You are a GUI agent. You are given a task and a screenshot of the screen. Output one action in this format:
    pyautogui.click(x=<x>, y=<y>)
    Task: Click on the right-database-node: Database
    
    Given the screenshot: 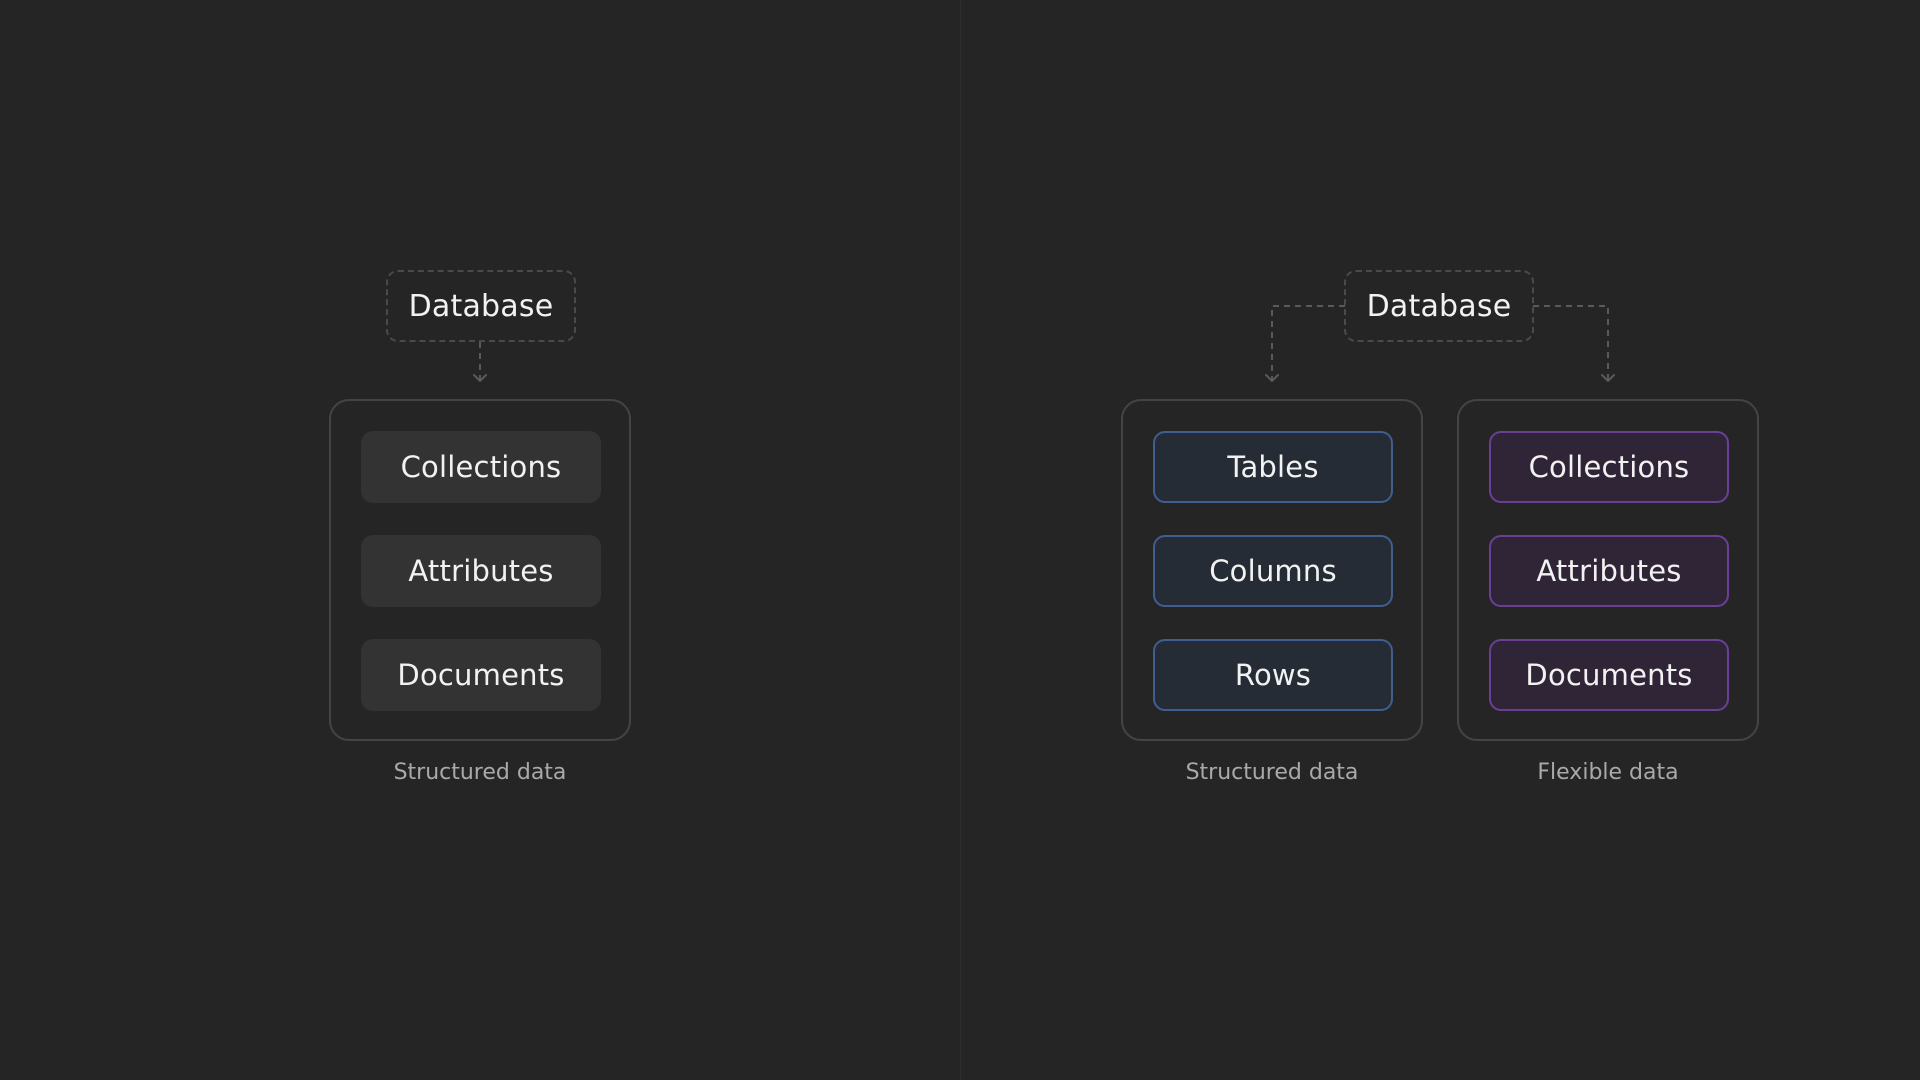 What is the action you would take?
    pyautogui.click(x=1439, y=306)
    